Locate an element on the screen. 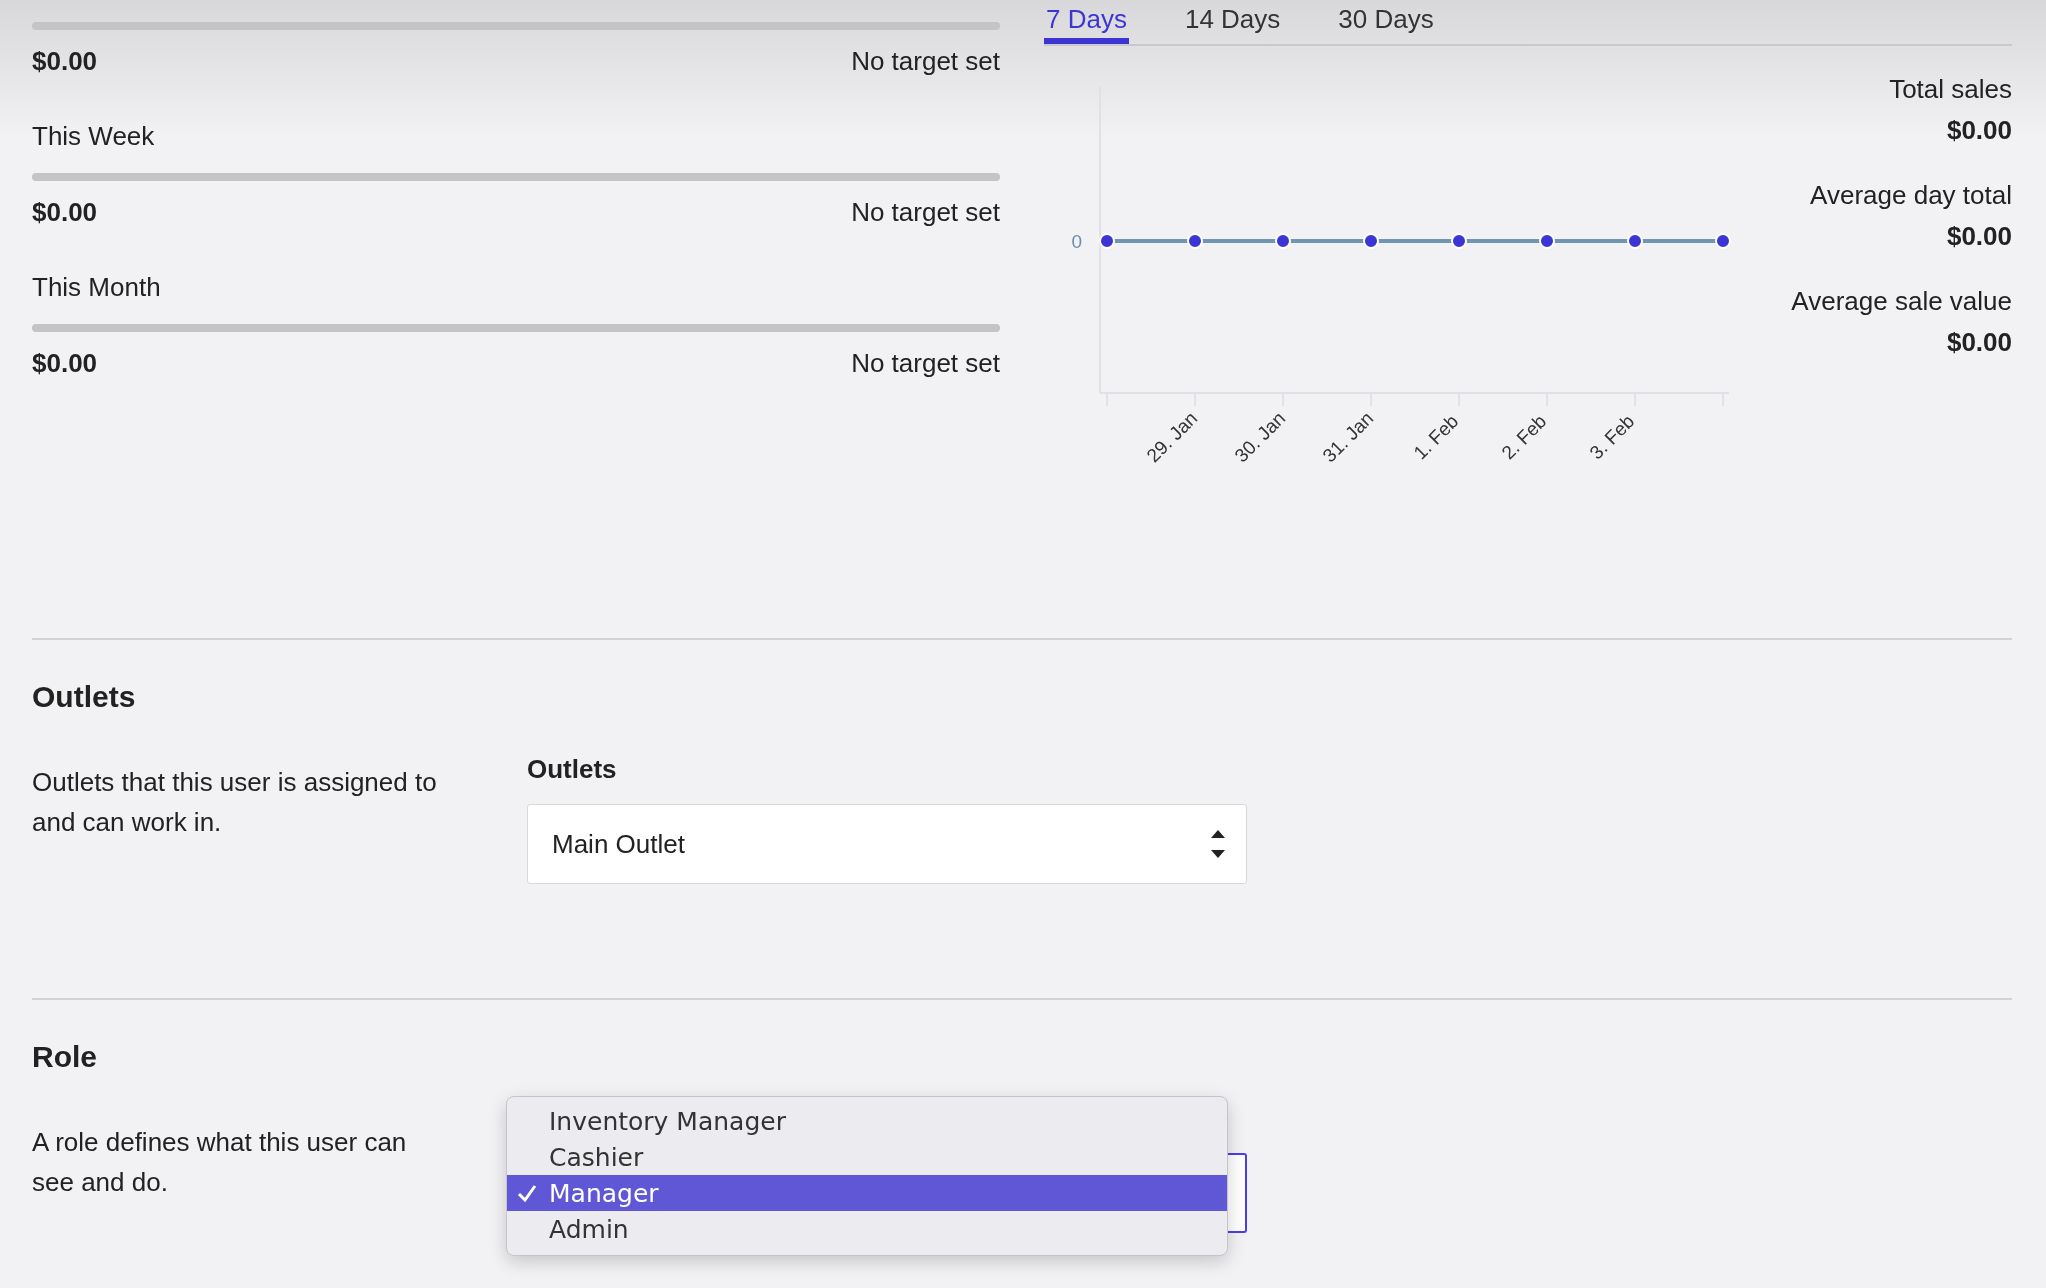 This screenshot has width=2046, height=1288. target-label: This Month is located at coordinates (97, 287).